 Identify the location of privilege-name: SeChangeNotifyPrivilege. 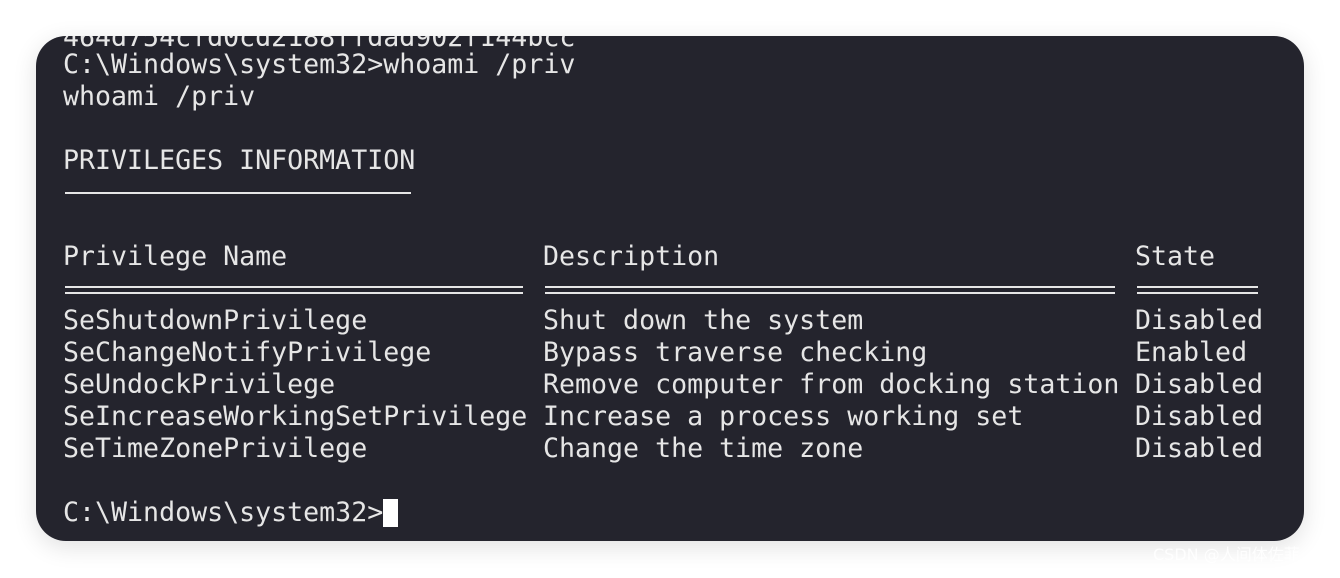
(247, 352).